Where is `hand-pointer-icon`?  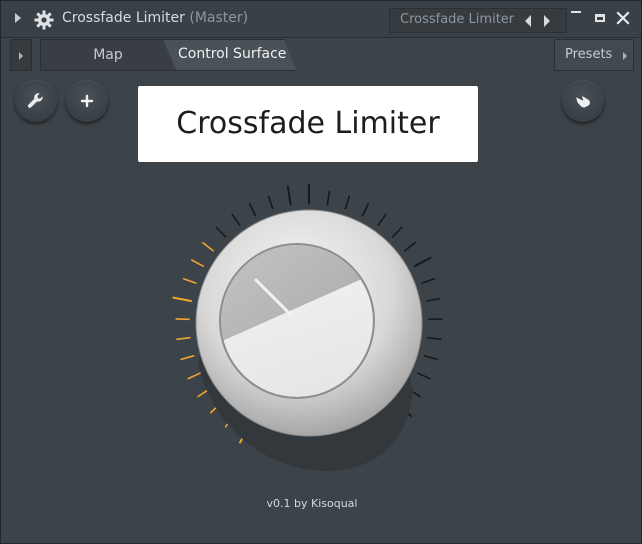
hand-pointer-icon is located at coordinates (582, 102).